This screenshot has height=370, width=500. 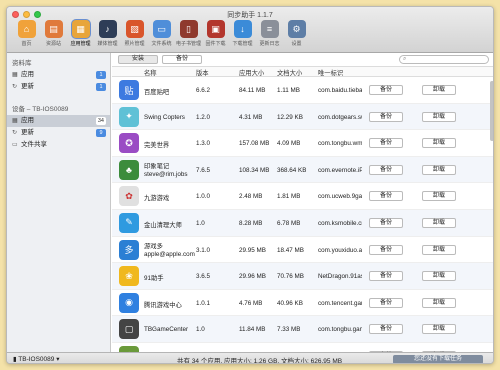 What do you see at coordinates (203, 170) in the screenshot?
I see `app-version: 7.6.5` at bounding box center [203, 170].